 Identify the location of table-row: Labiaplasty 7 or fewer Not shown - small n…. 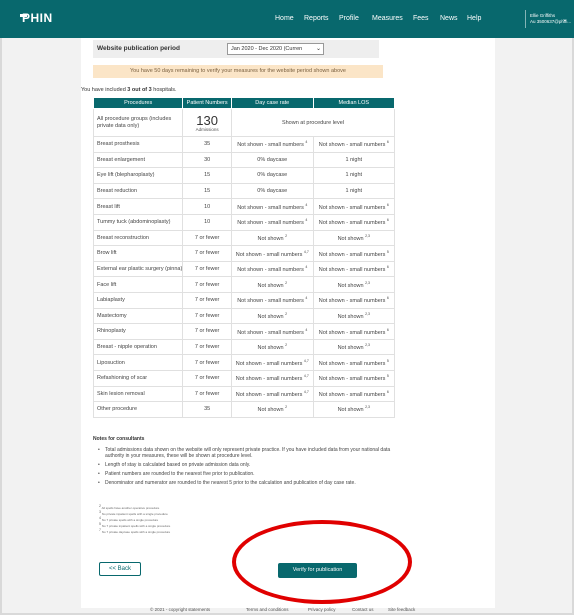
(244, 300).